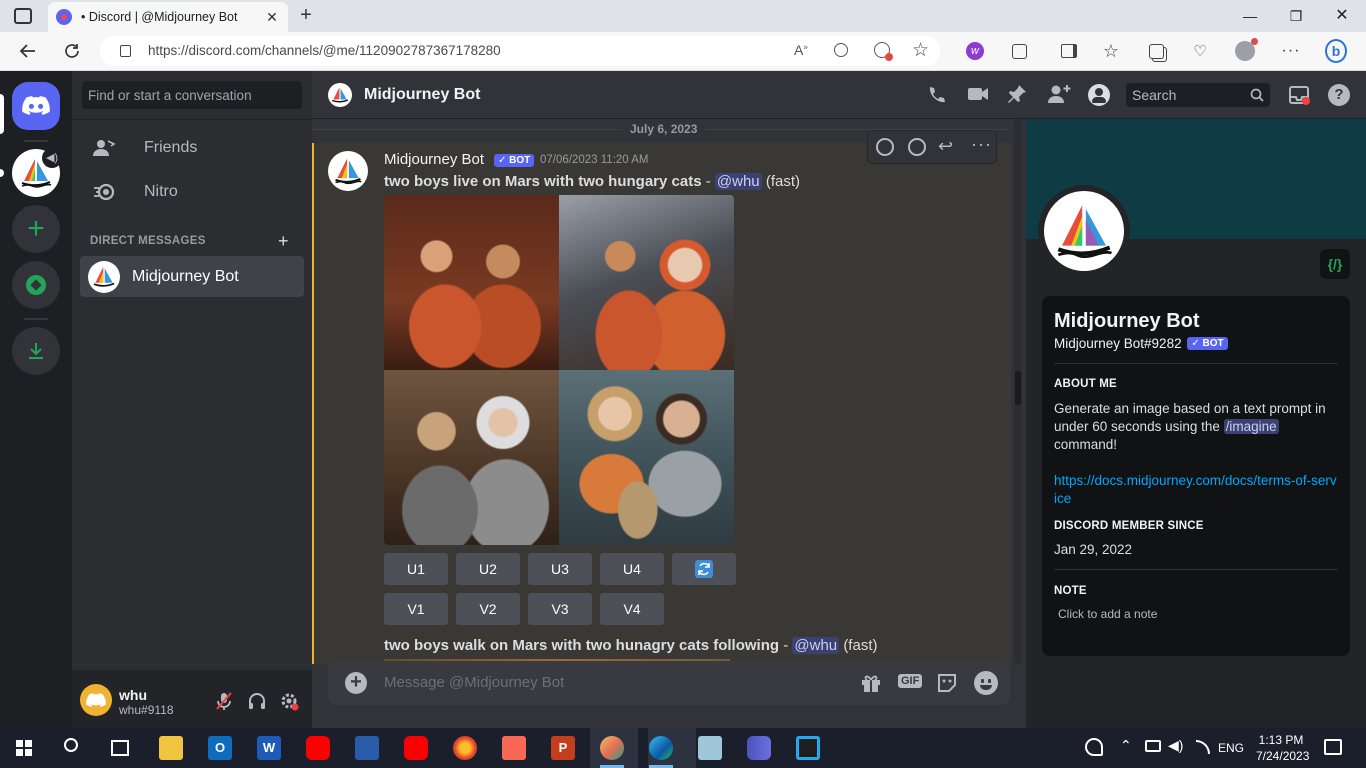 This screenshot has height=768, width=1366. Describe the element at coordinates (560, 609) in the screenshot. I see `variation-3-button: V3` at that location.